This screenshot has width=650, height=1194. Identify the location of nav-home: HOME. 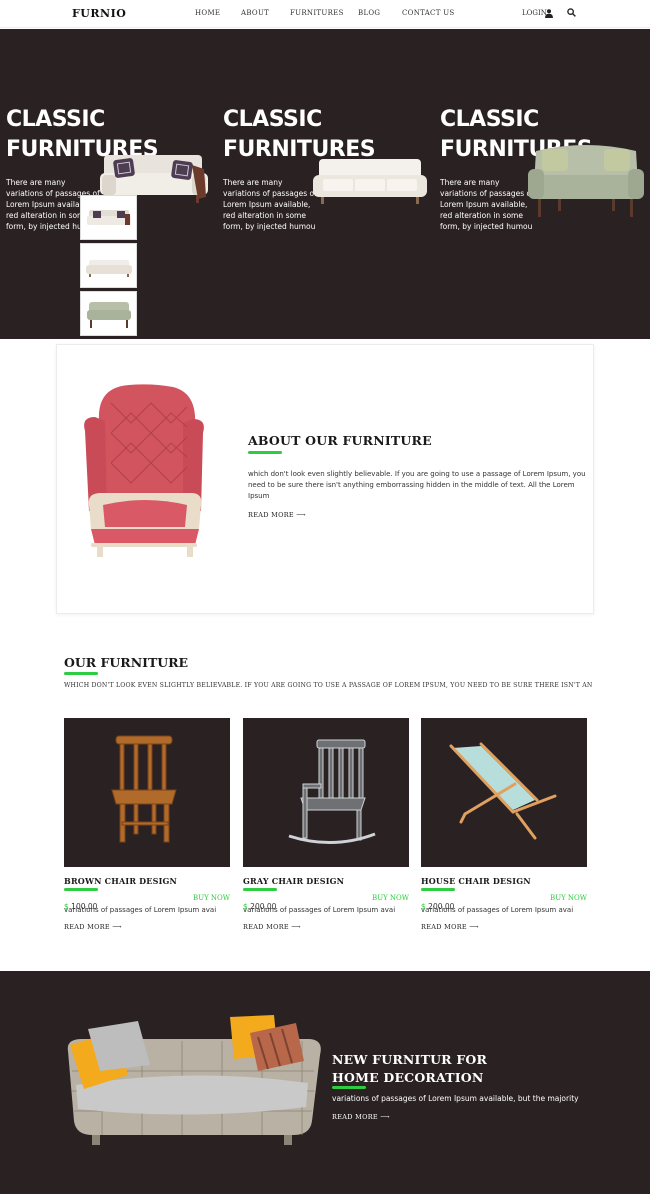
(207, 13).